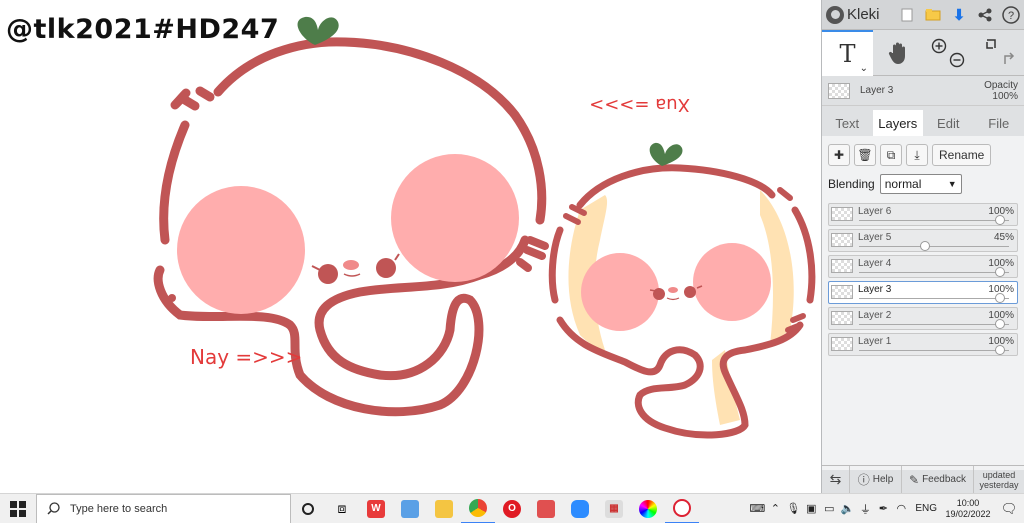 The height and width of the screenshot is (523, 1024). I want to click on current-layer-name: Layer 3, so click(877, 90).